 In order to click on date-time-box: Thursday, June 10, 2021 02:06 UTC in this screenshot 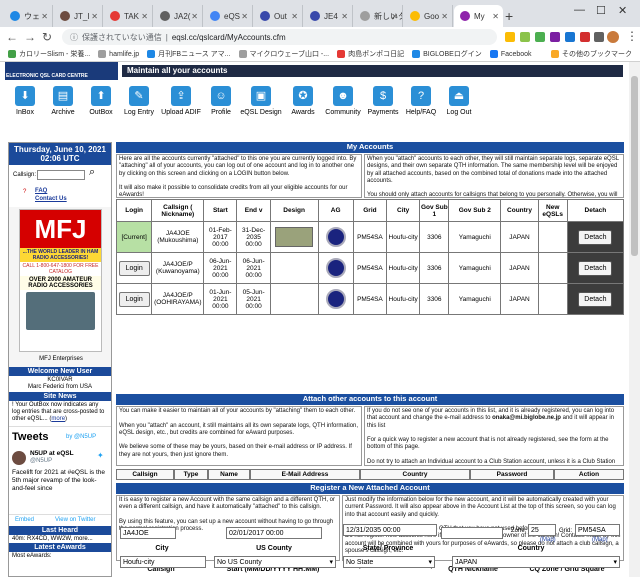, I will do `click(60, 154)`.